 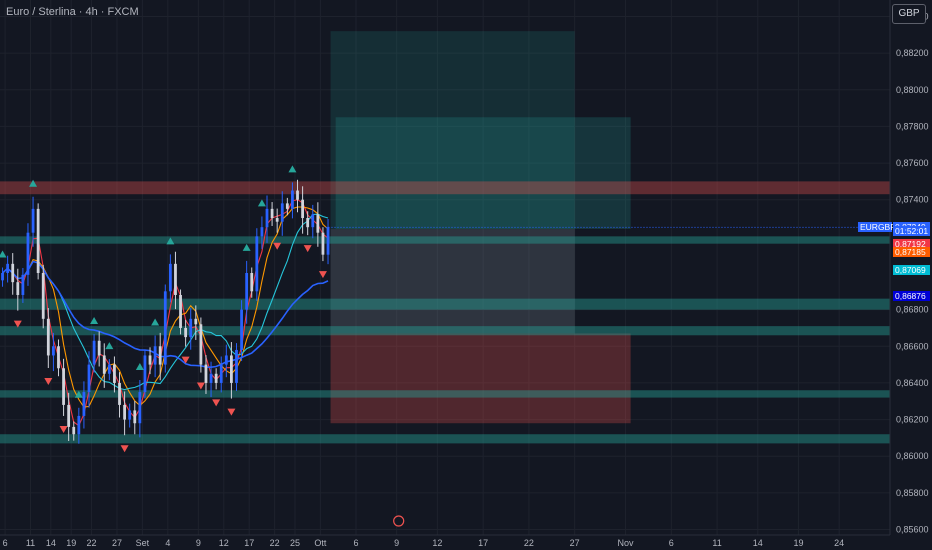 I want to click on y-tick-label: 0,85600, so click(x=912, y=530).